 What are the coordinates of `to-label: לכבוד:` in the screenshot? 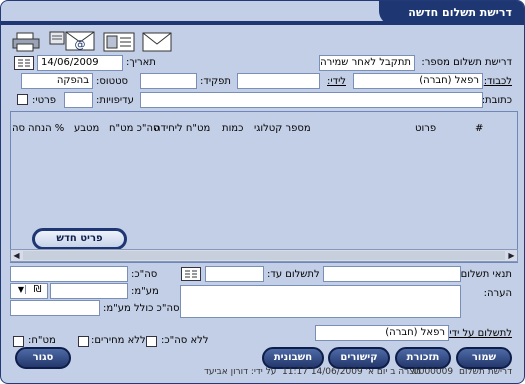 It's located at (498, 81).